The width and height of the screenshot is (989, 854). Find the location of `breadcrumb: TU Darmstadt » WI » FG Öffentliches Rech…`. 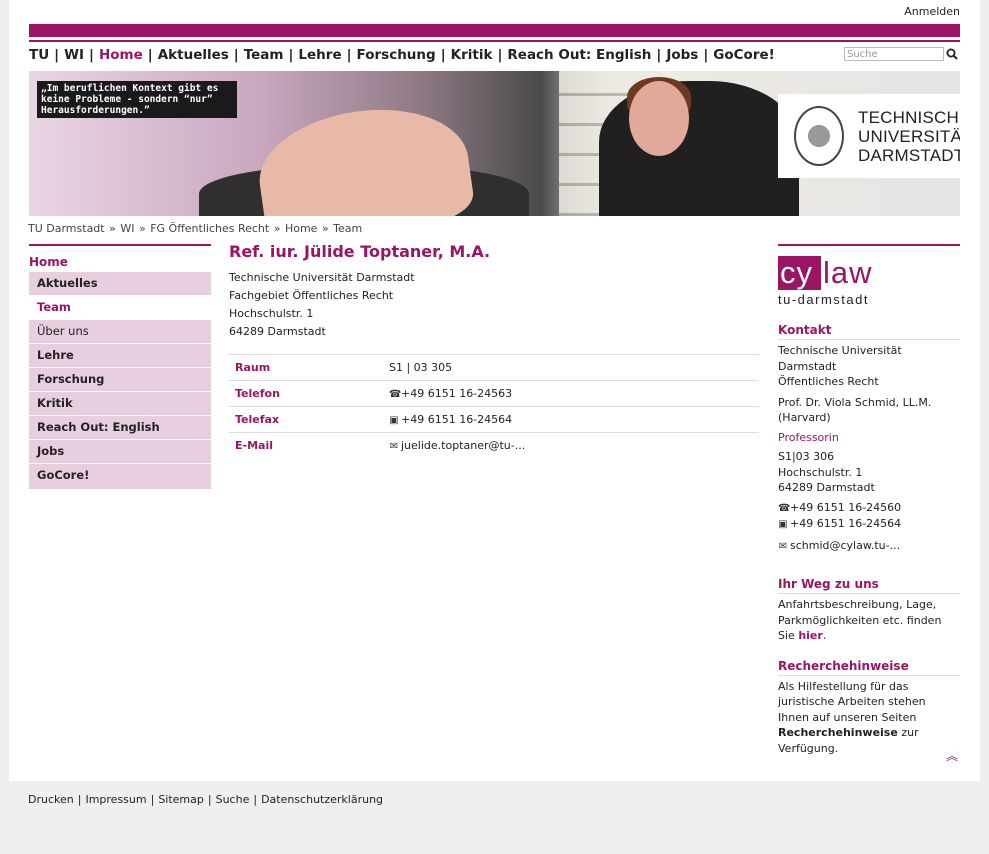

breadcrumb: TU Darmstadt » WI » FG Öffentliches Rech… is located at coordinates (195, 228).